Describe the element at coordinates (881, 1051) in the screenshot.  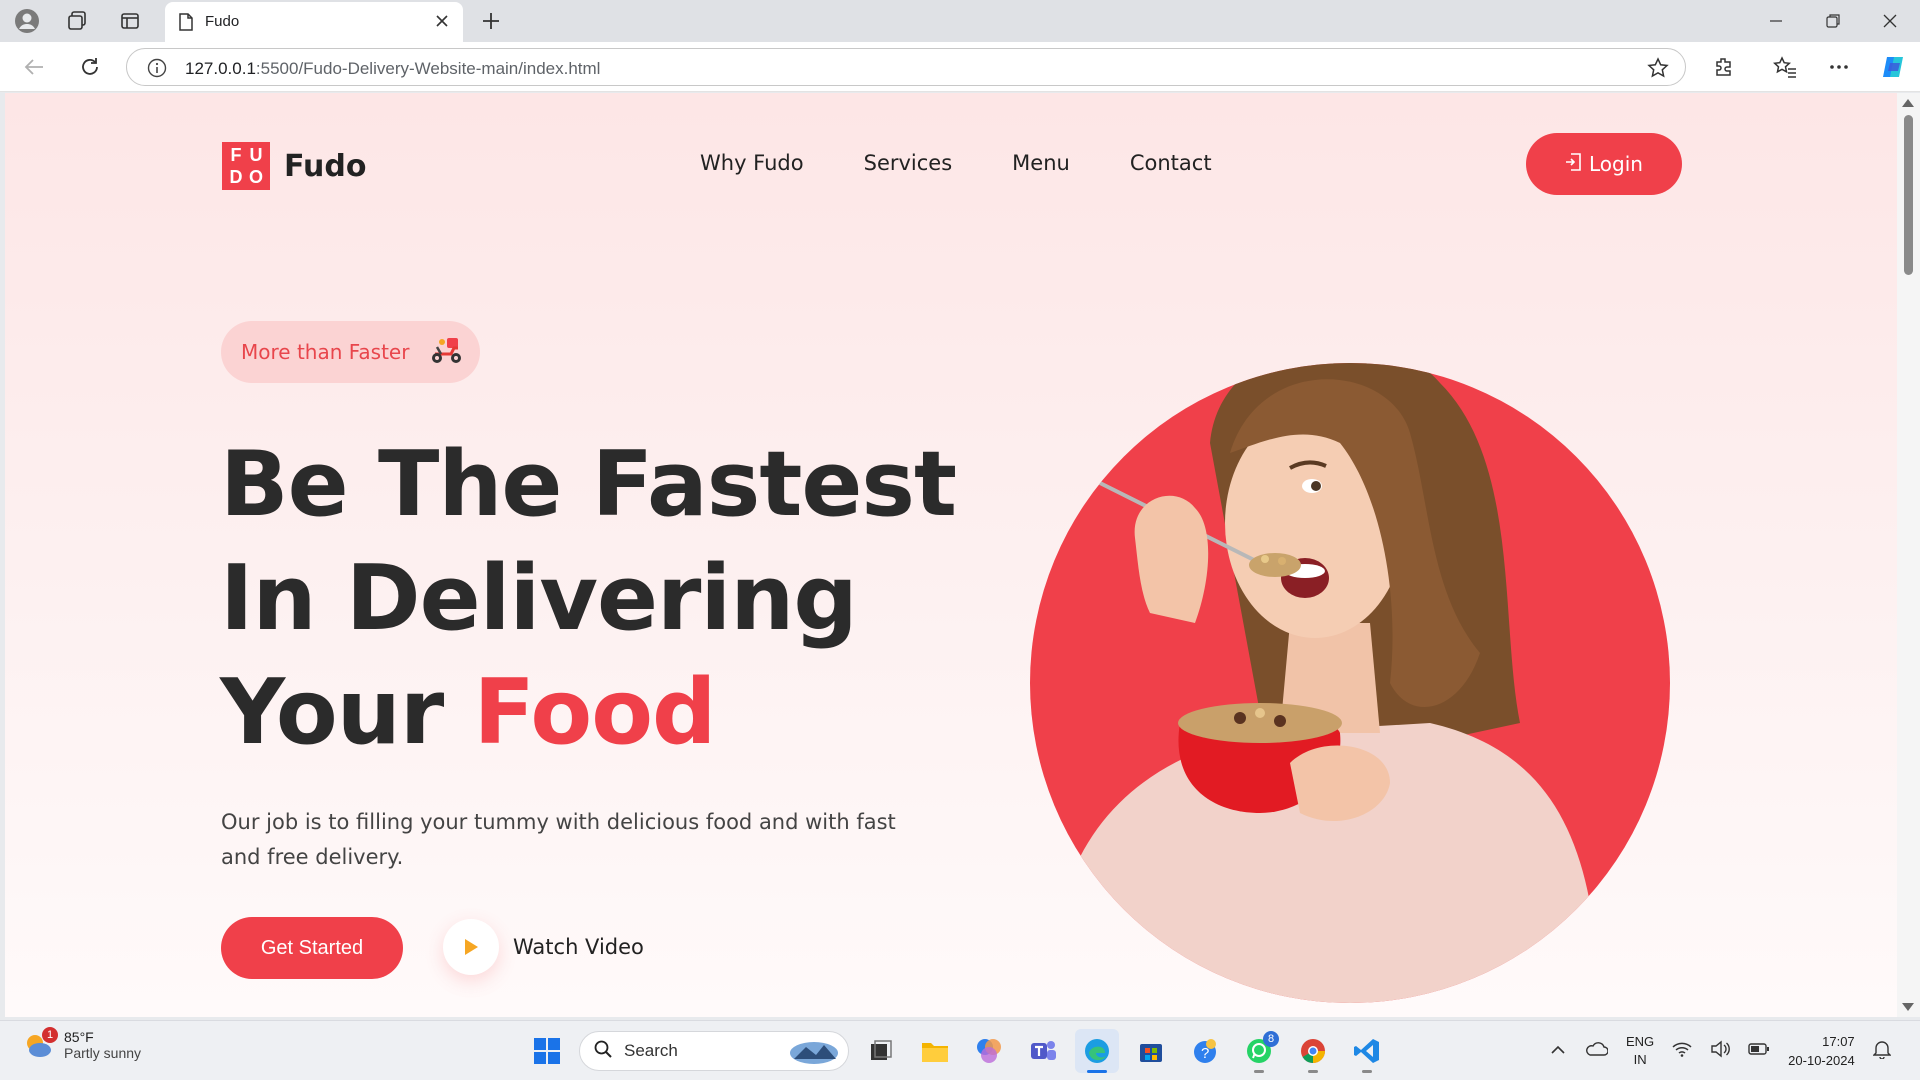
I see `task-view-icon` at that location.